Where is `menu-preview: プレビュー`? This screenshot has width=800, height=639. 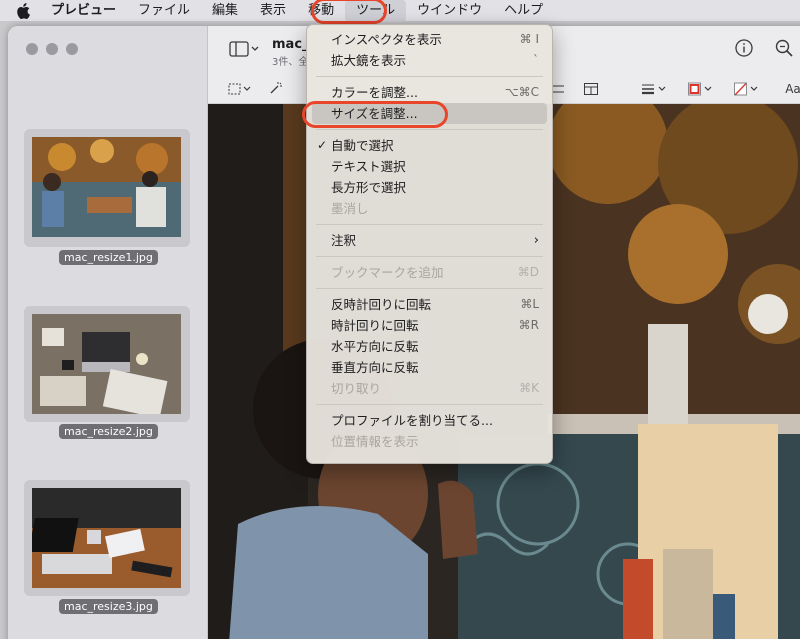
menu-preview: プレビュー is located at coordinates (83, 11).